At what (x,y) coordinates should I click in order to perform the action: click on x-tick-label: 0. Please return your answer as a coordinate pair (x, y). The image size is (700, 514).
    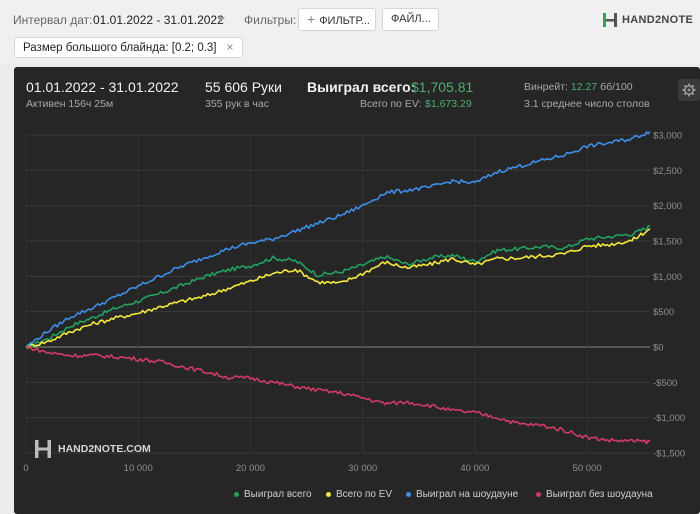
    Looking at the image, I should click on (25, 468).